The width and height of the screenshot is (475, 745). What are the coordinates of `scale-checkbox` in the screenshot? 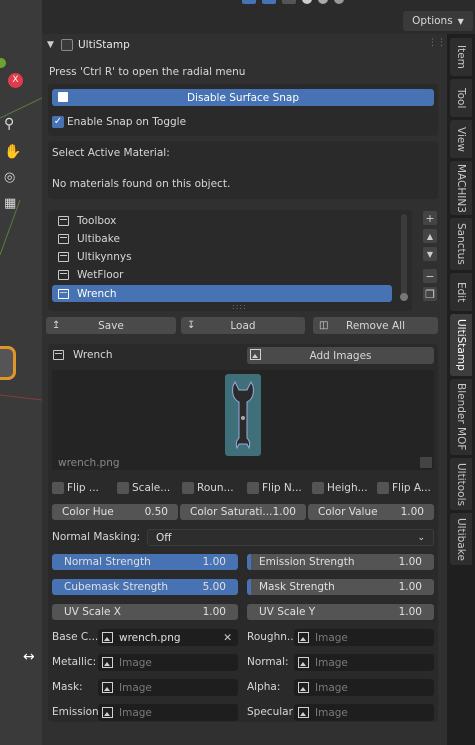 It's located at (123, 488).